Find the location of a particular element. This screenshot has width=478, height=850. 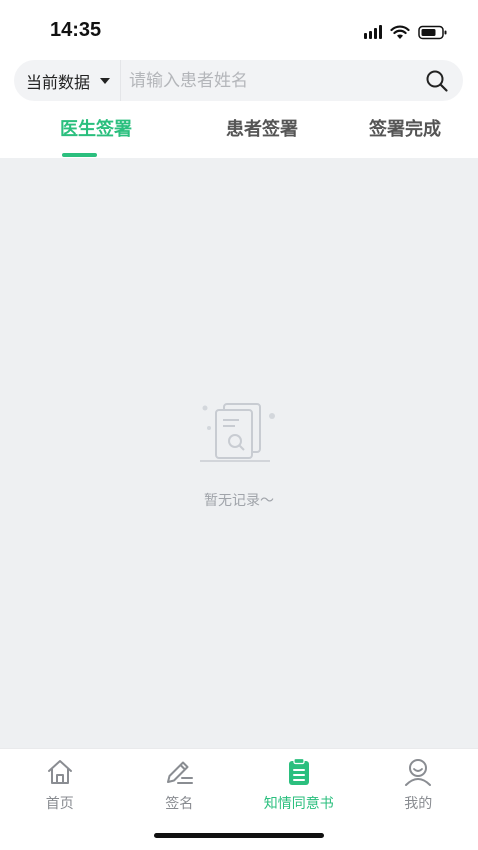

nav-item-signature: 签名 is located at coordinates (180, 784).